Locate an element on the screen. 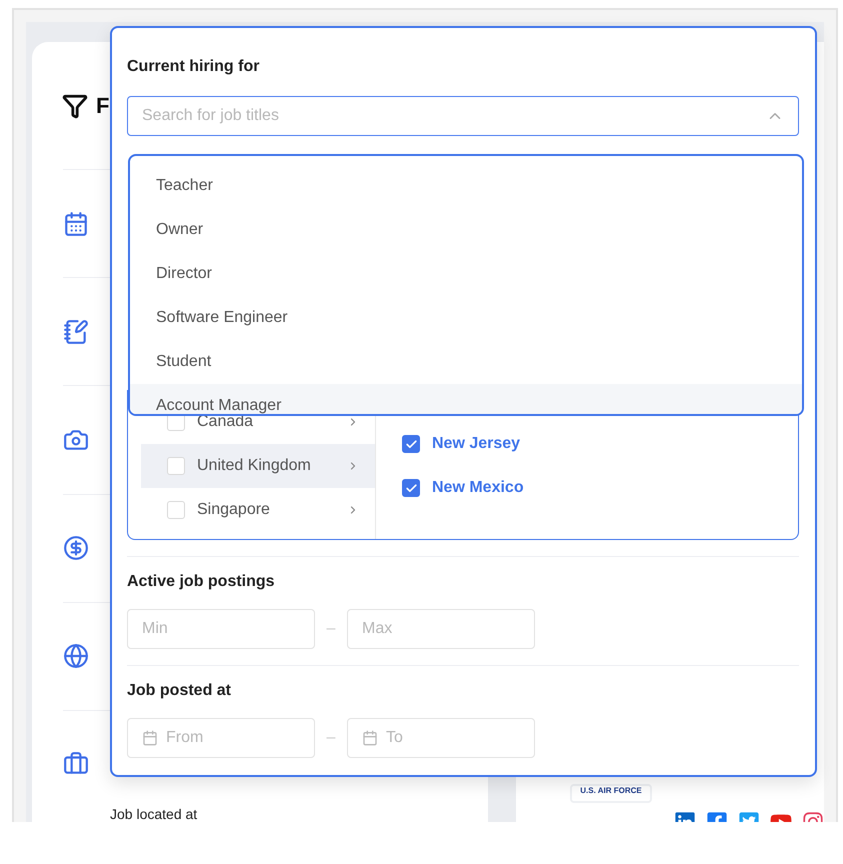 This screenshot has width=843, height=864. country-name: Singapore is located at coordinates (234, 510).